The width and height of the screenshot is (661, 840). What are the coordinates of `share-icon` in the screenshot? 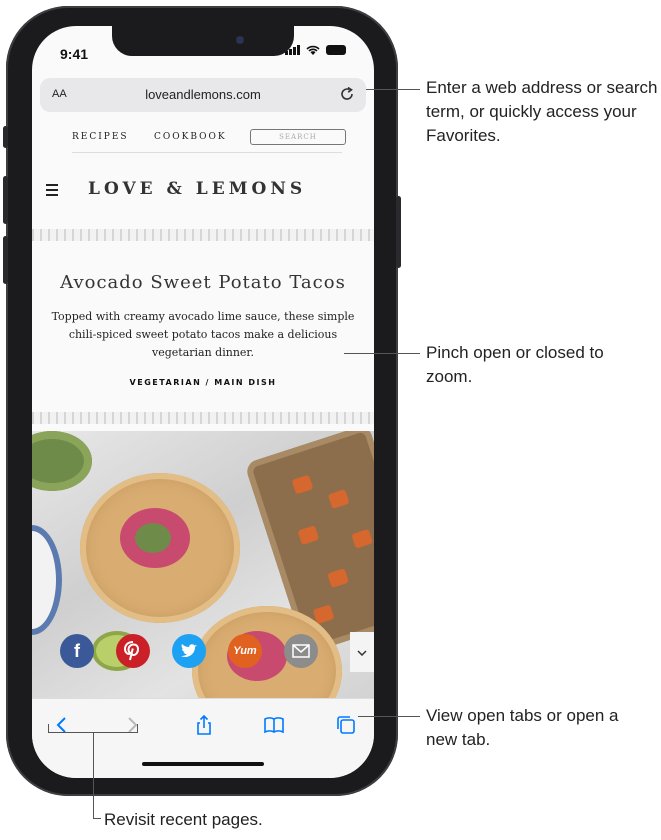 It's located at (204, 725).